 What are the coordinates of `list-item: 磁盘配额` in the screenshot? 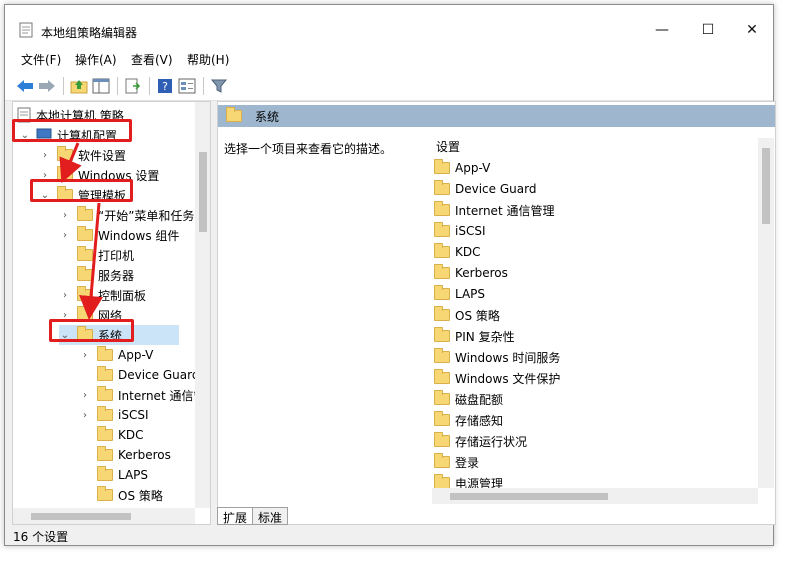 It's located at (468, 399).